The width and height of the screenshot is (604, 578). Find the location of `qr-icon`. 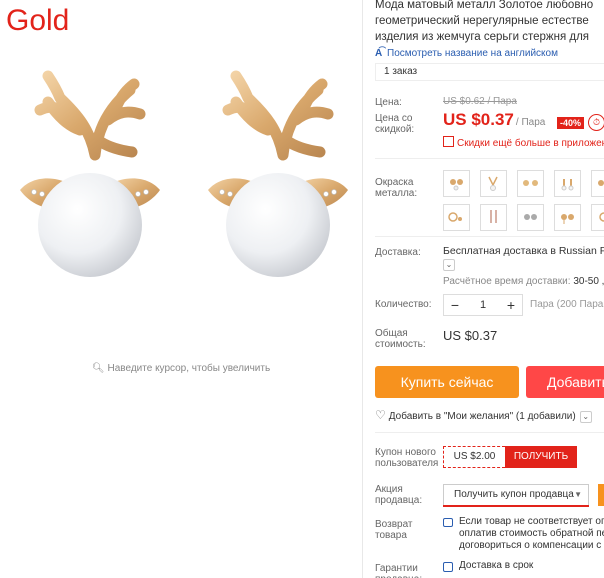

qr-icon is located at coordinates (448, 141).